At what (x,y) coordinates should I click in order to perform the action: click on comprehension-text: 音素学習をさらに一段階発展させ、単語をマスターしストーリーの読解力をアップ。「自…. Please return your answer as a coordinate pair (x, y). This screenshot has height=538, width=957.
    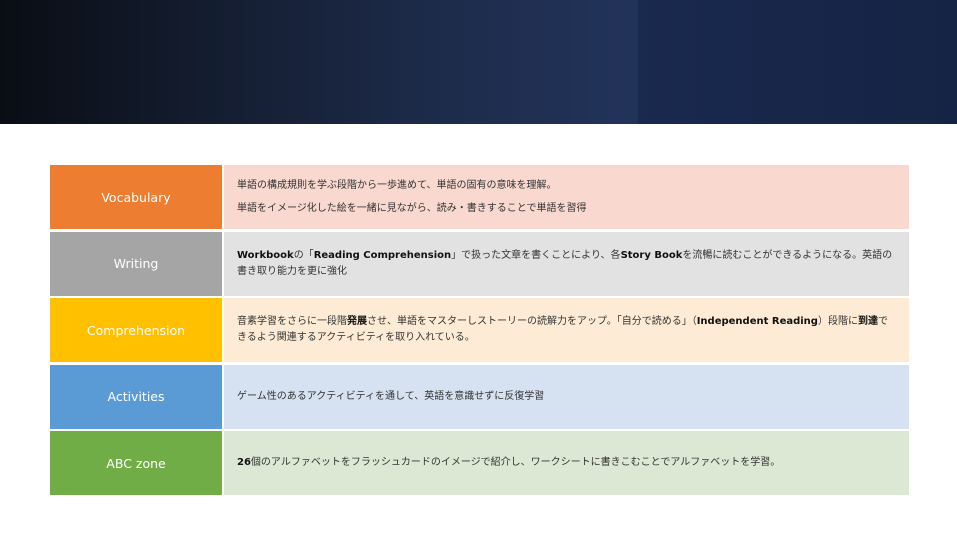
    Looking at the image, I should click on (562, 329).